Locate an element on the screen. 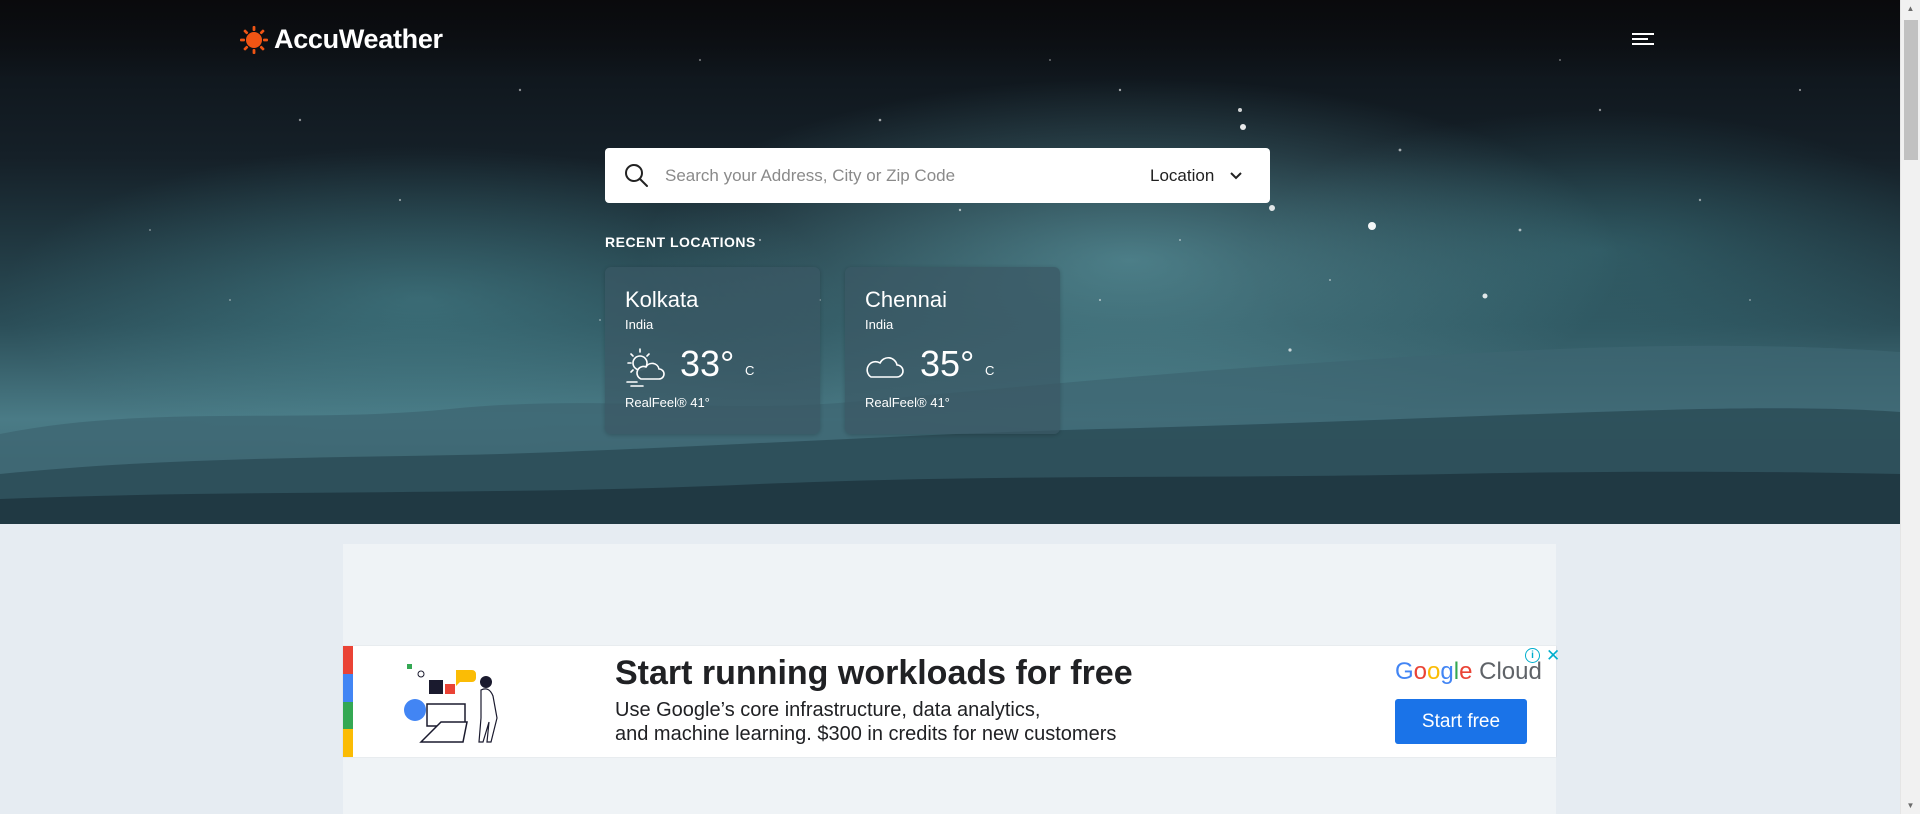 This screenshot has height=814, width=1920. partly-sunny-cloud-icon is located at coordinates (645, 367).